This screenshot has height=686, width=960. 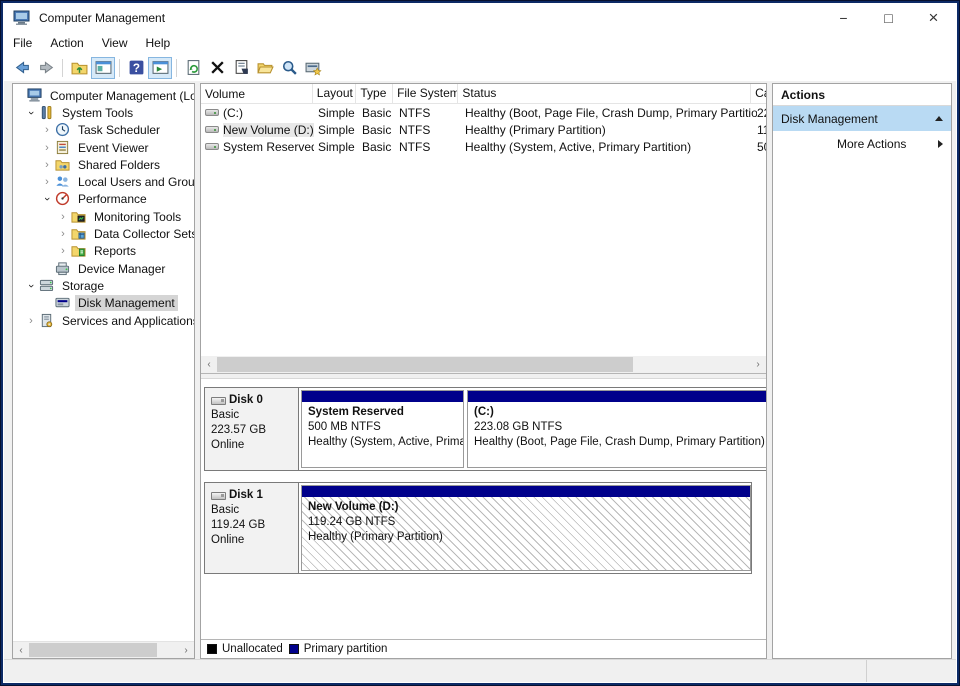 I want to click on tree-item-data-collector-sets: › Data Collector Sets, so click(x=103, y=233).